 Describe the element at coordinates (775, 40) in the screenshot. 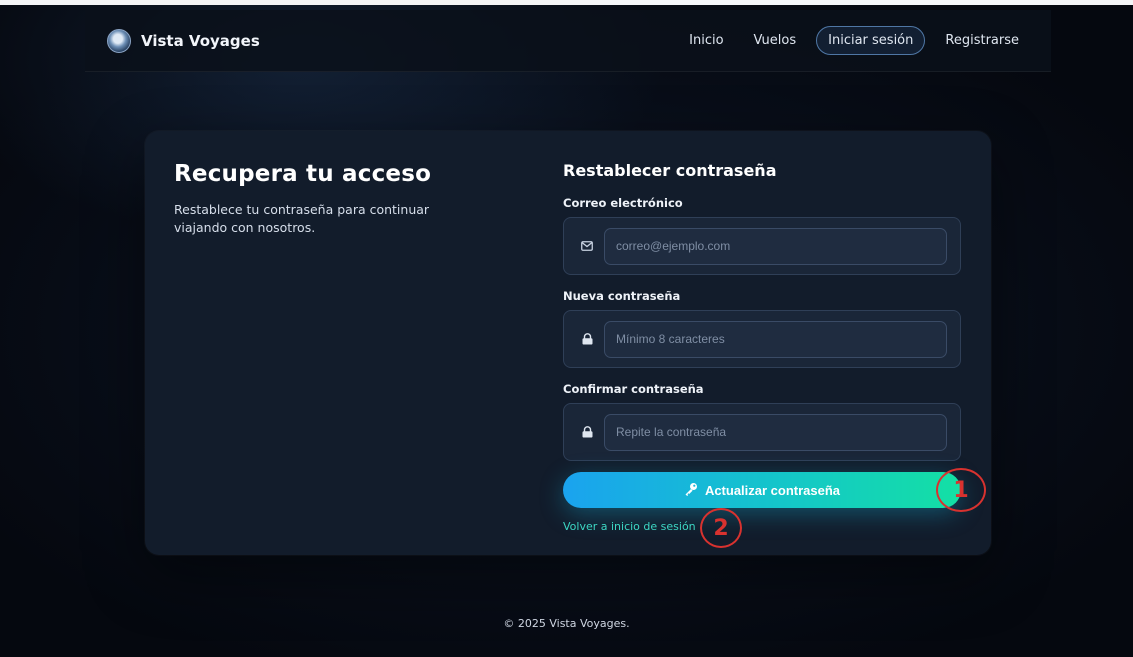

I see `nav-link-vuelos: Vuelos` at that location.